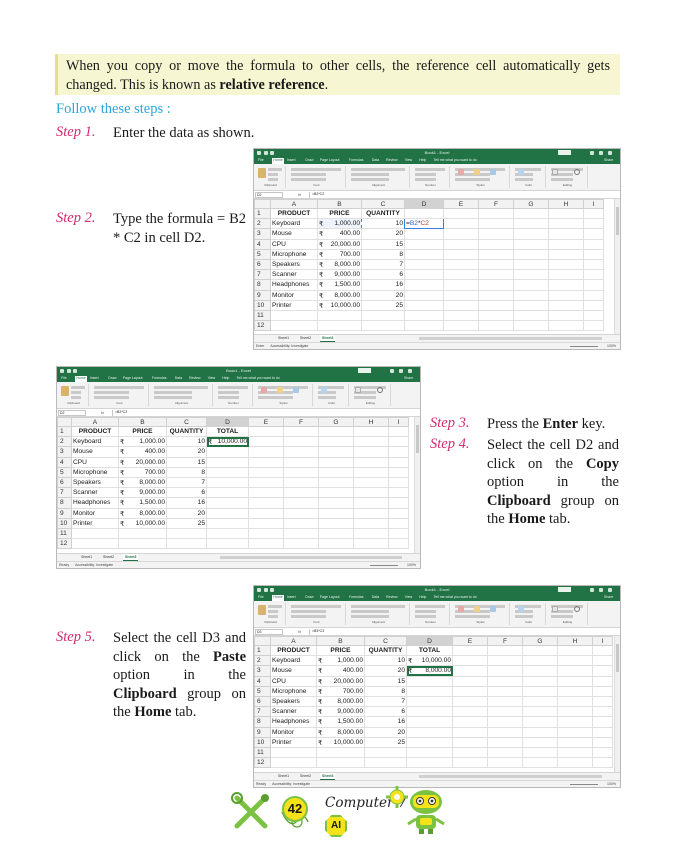 The image size is (675, 863). What do you see at coordinates (262, 305) in the screenshot?
I see `row-header: 10` at bounding box center [262, 305].